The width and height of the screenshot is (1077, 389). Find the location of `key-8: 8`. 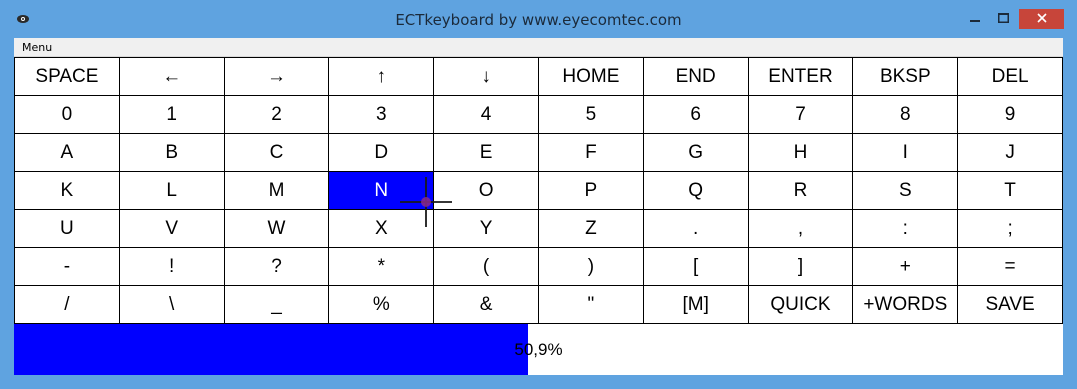

key-8: 8 is located at coordinates (906, 115).